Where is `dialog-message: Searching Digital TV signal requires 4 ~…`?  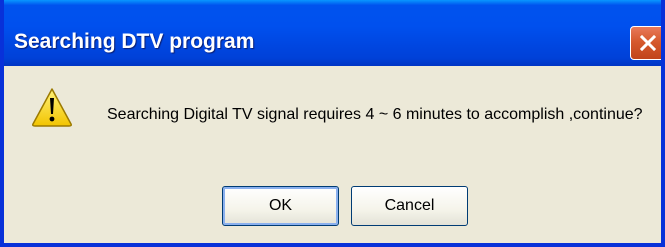
dialog-message: Searching Digital TV signal requires 4 ~… is located at coordinates (375, 114).